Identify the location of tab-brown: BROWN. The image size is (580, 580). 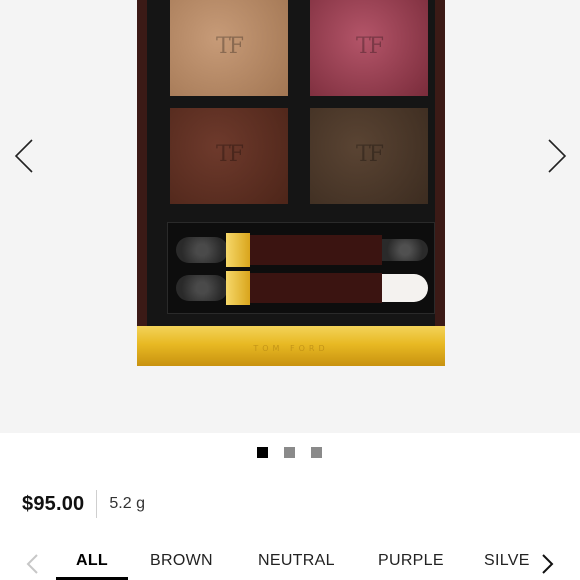
(181, 561).